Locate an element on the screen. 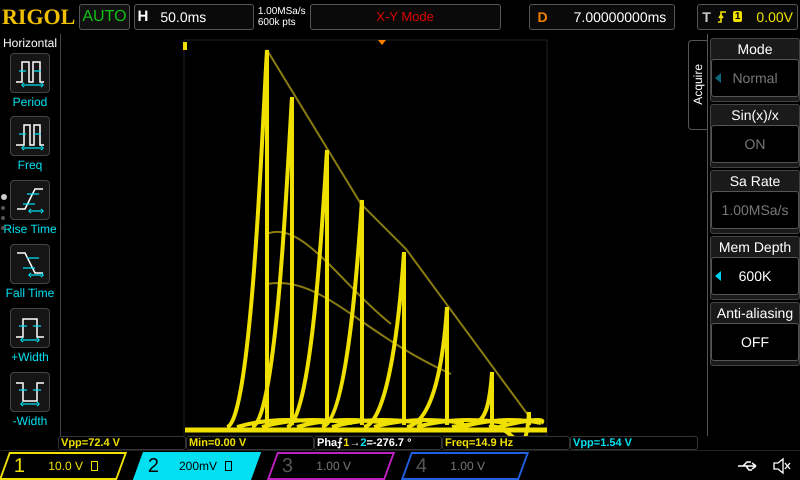  measurement-readout: Pha⨍1→2=-276.7 ° is located at coordinates (378, 443).